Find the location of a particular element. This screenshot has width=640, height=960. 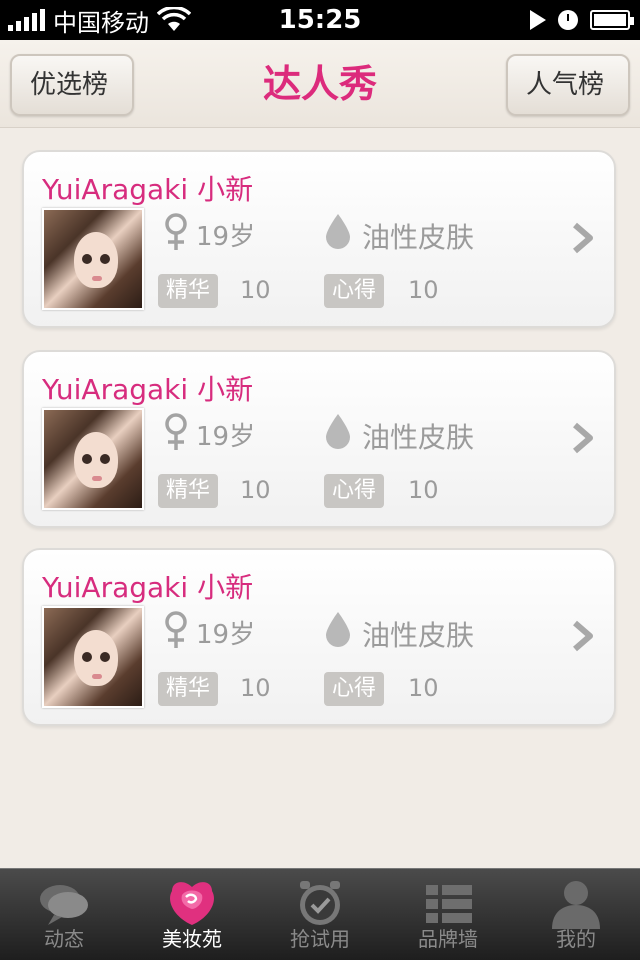

tab-label: 抢试用 is located at coordinates (320, 939).